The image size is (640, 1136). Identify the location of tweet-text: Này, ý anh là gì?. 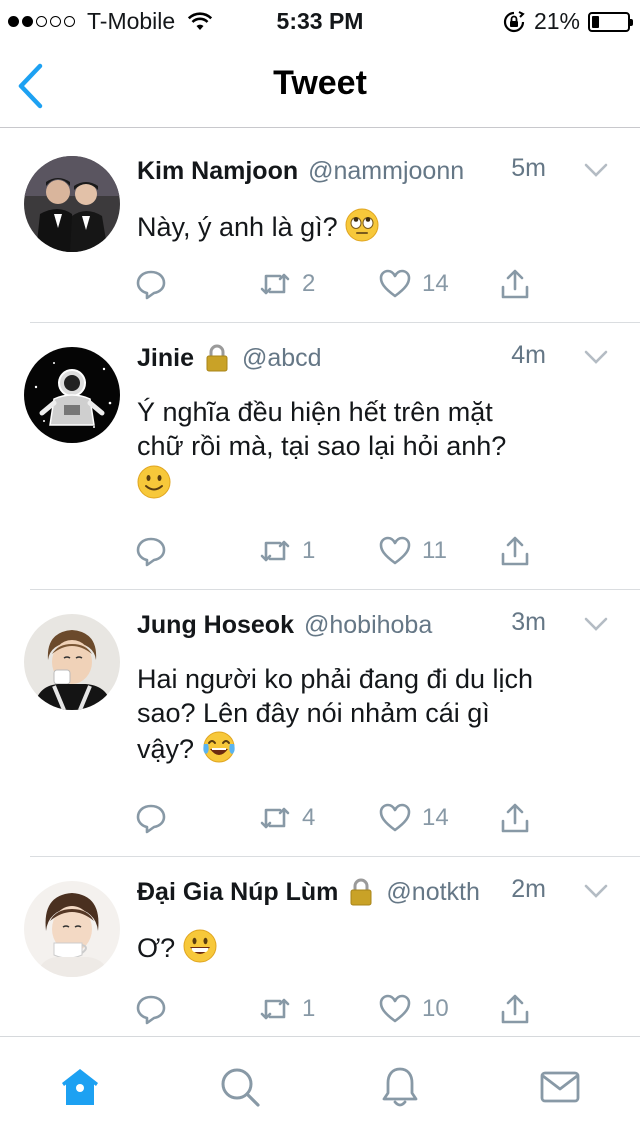
(376, 226).